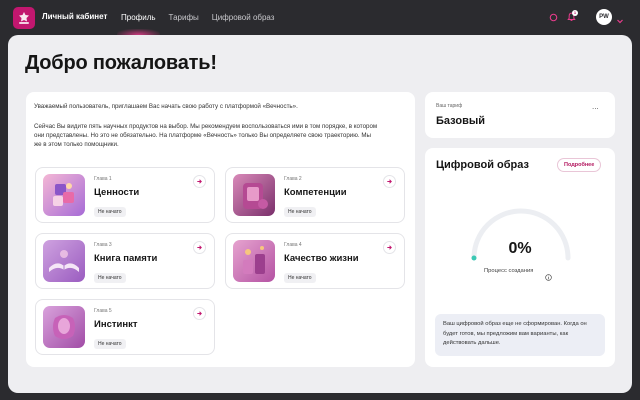  I want to click on progress-indicator, so click(474, 258).